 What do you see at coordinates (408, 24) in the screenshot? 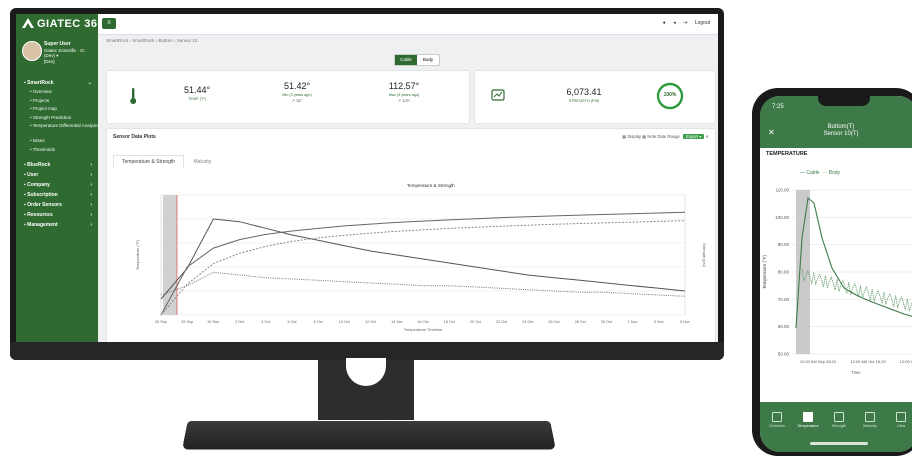
I see `top-bar: ≡ ● ◂ ⇥ Logout` at bounding box center [408, 24].